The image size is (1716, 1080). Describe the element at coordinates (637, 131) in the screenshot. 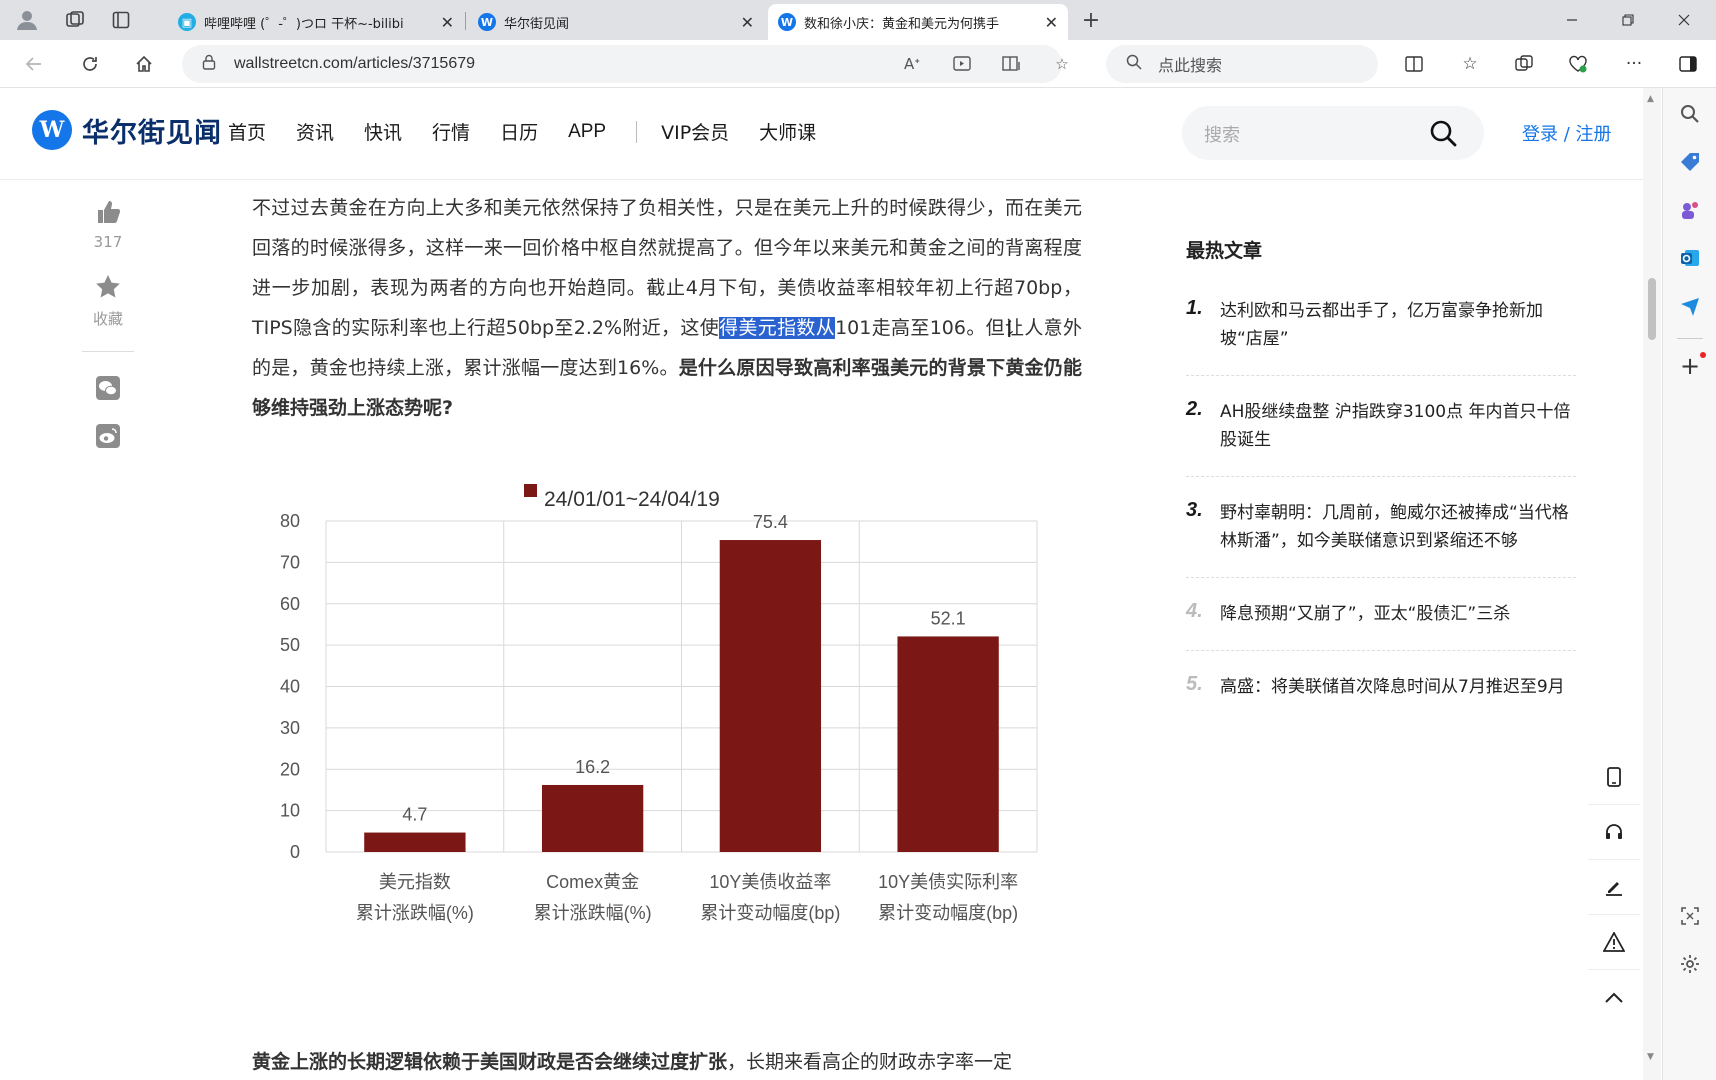

I see `nav-divider` at that location.